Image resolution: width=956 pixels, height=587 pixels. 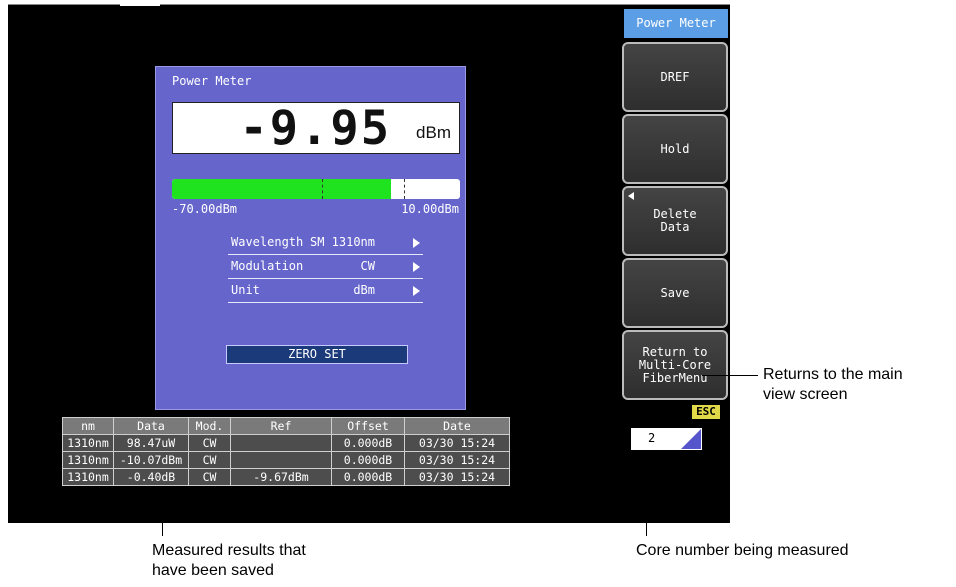 I want to click on corner-triangle-icon, so click(x=691, y=439).